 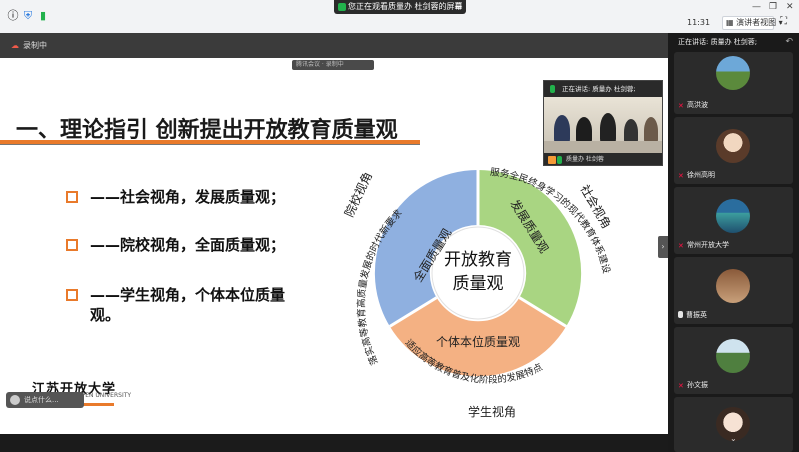 I want to click on bottom-bar, so click(x=334, y=443).